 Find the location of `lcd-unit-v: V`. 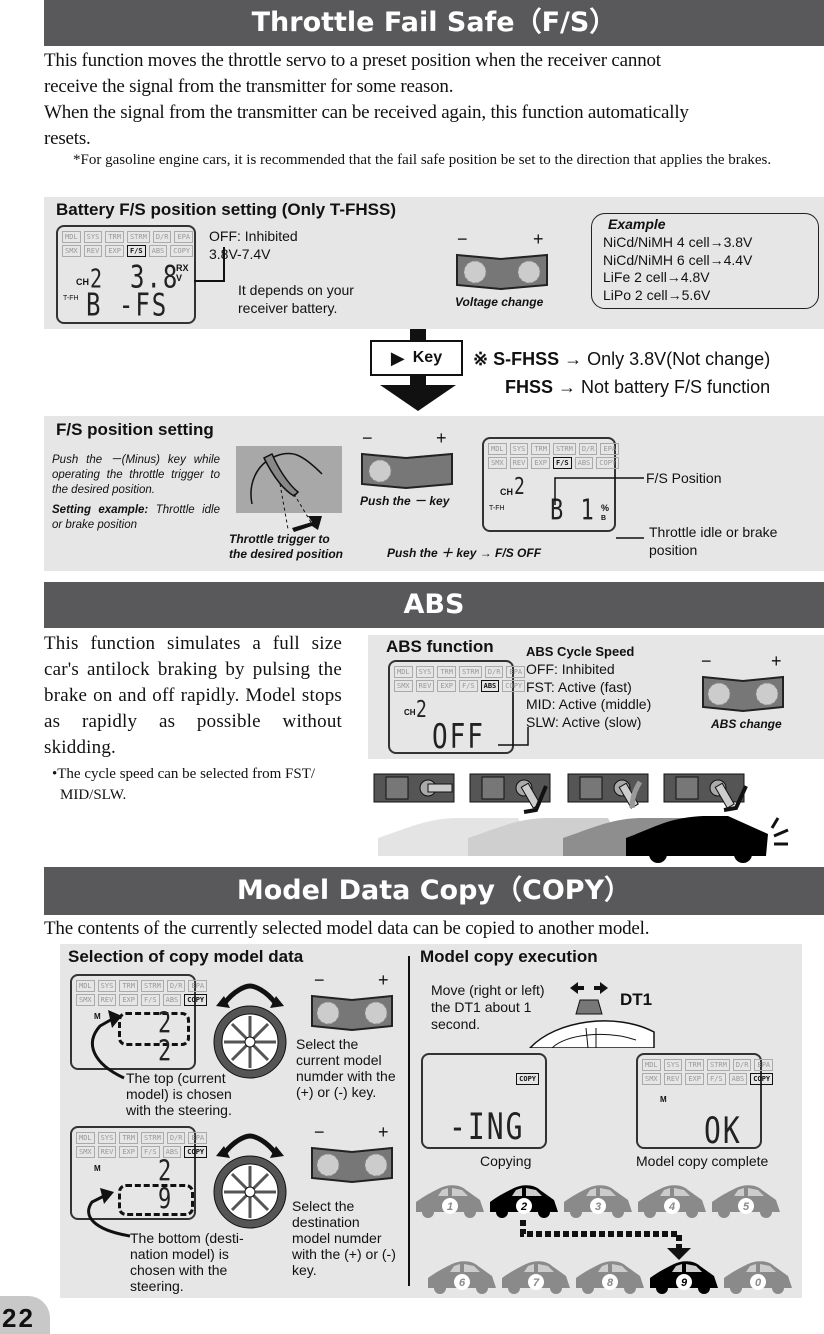

lcd-unit-v: V is located at coordinates (179, 278).